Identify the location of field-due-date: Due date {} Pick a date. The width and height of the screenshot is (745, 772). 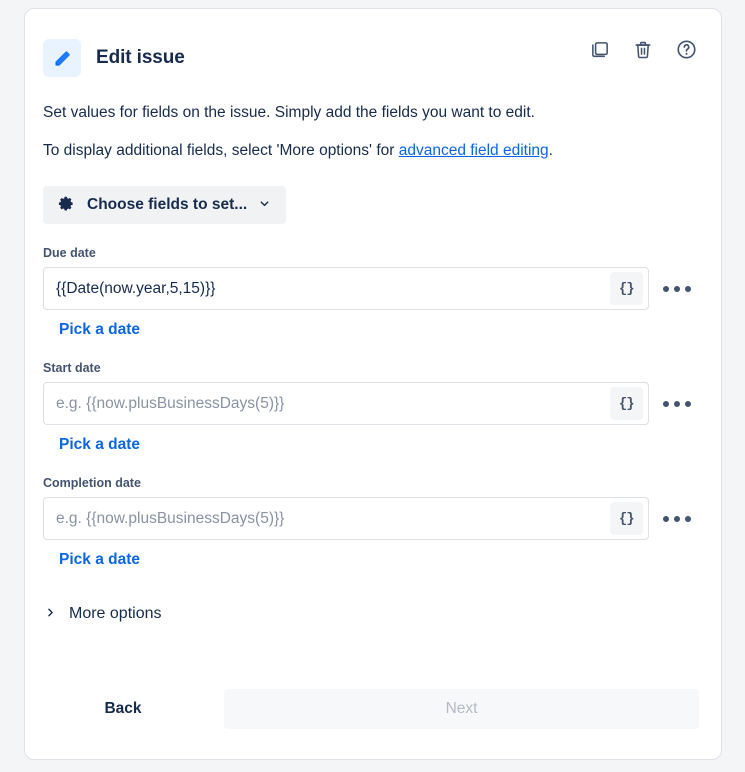
(371, 292).